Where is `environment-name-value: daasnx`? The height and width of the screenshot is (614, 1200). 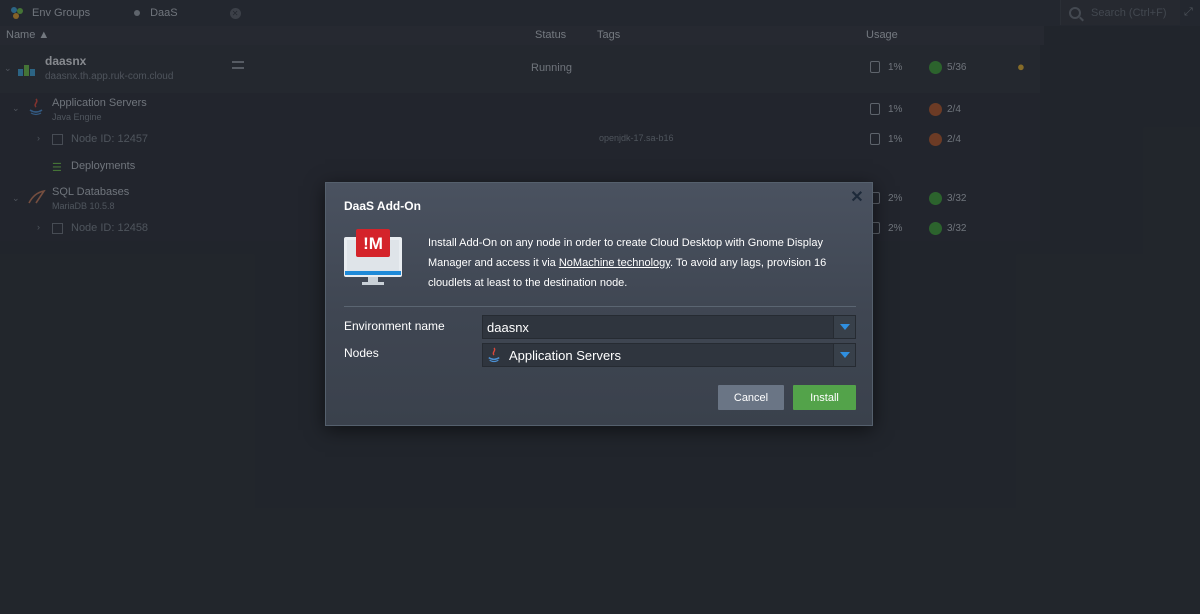 environment-name-value: daasnx is located at coordinates (508, 327).